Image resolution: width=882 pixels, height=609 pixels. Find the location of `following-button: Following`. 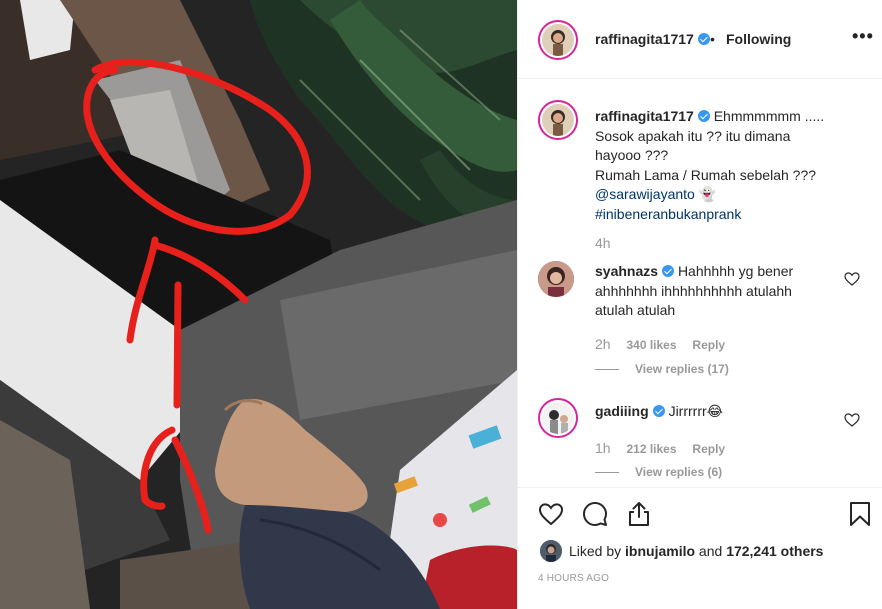

following-button: Following is located at coordinates (758, 39).